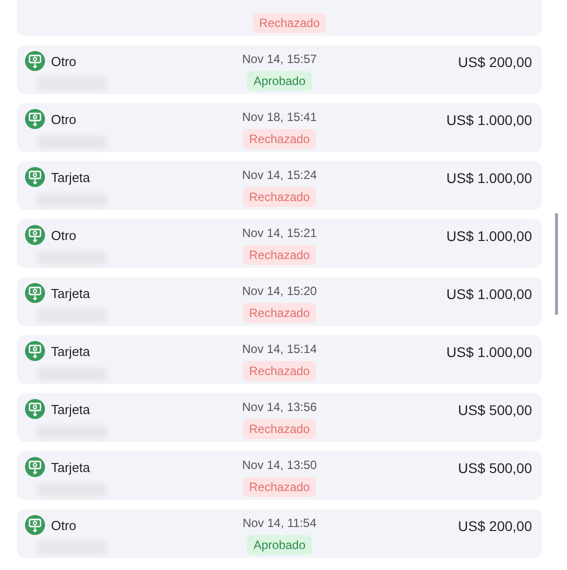  I want to click on transaction-date: Nov 14, 15:14, so click(279, 349).